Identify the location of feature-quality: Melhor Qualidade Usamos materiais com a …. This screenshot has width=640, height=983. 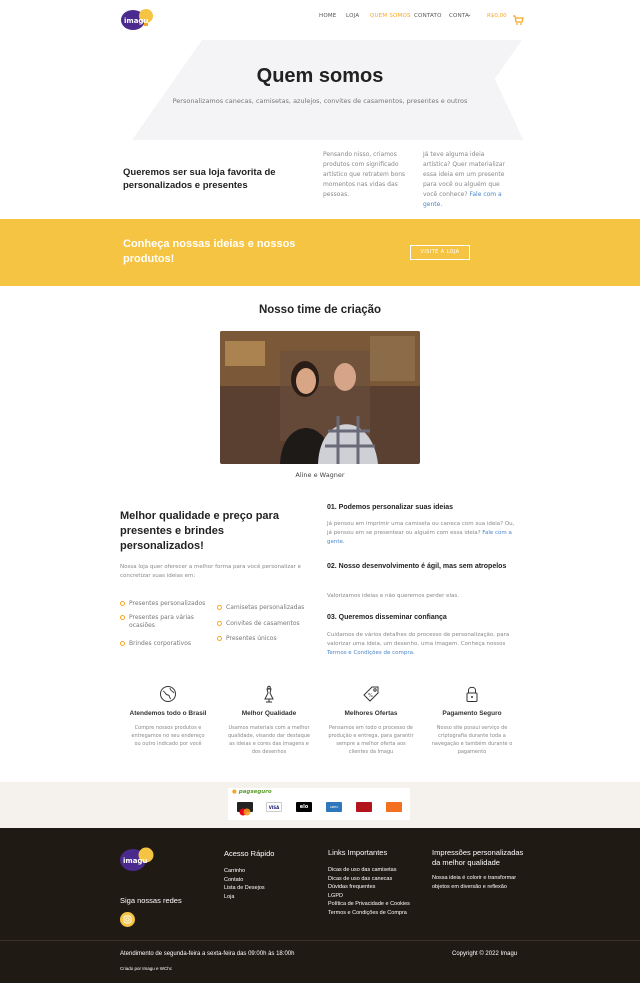
(269, 720).